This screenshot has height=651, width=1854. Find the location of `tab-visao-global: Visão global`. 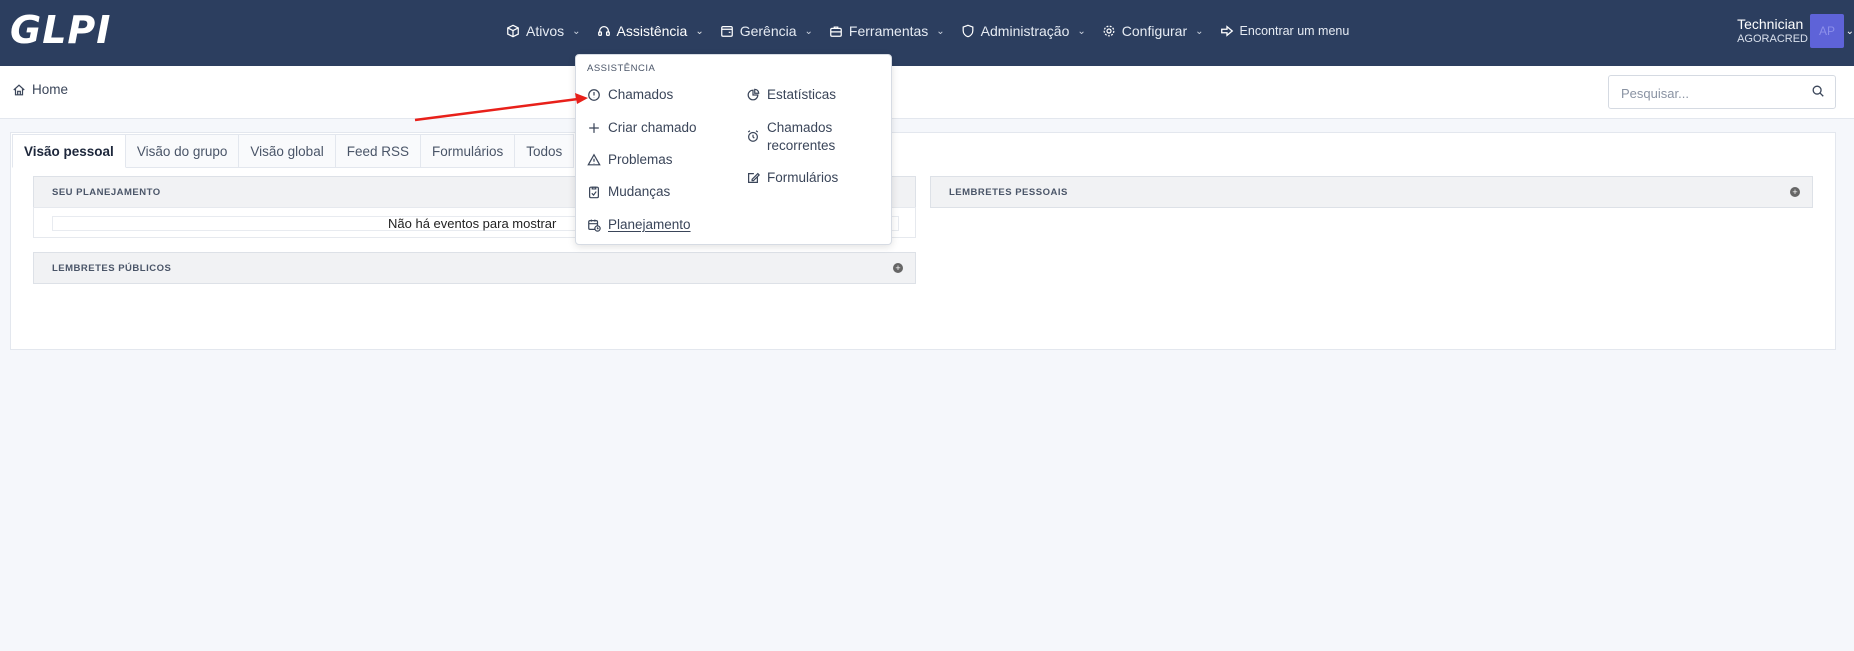

tab-visao-global: Visão global is located at coordinates (287, 151).